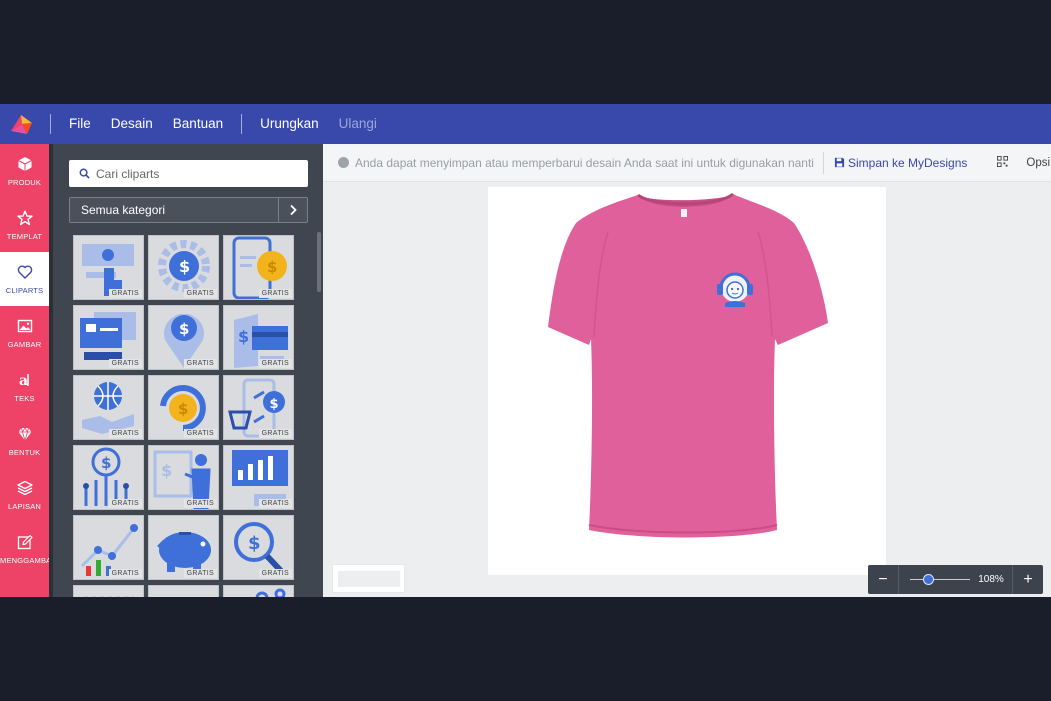 The image size is (1051, 701). I want to click on view-thumbnail, so click(368, 578).